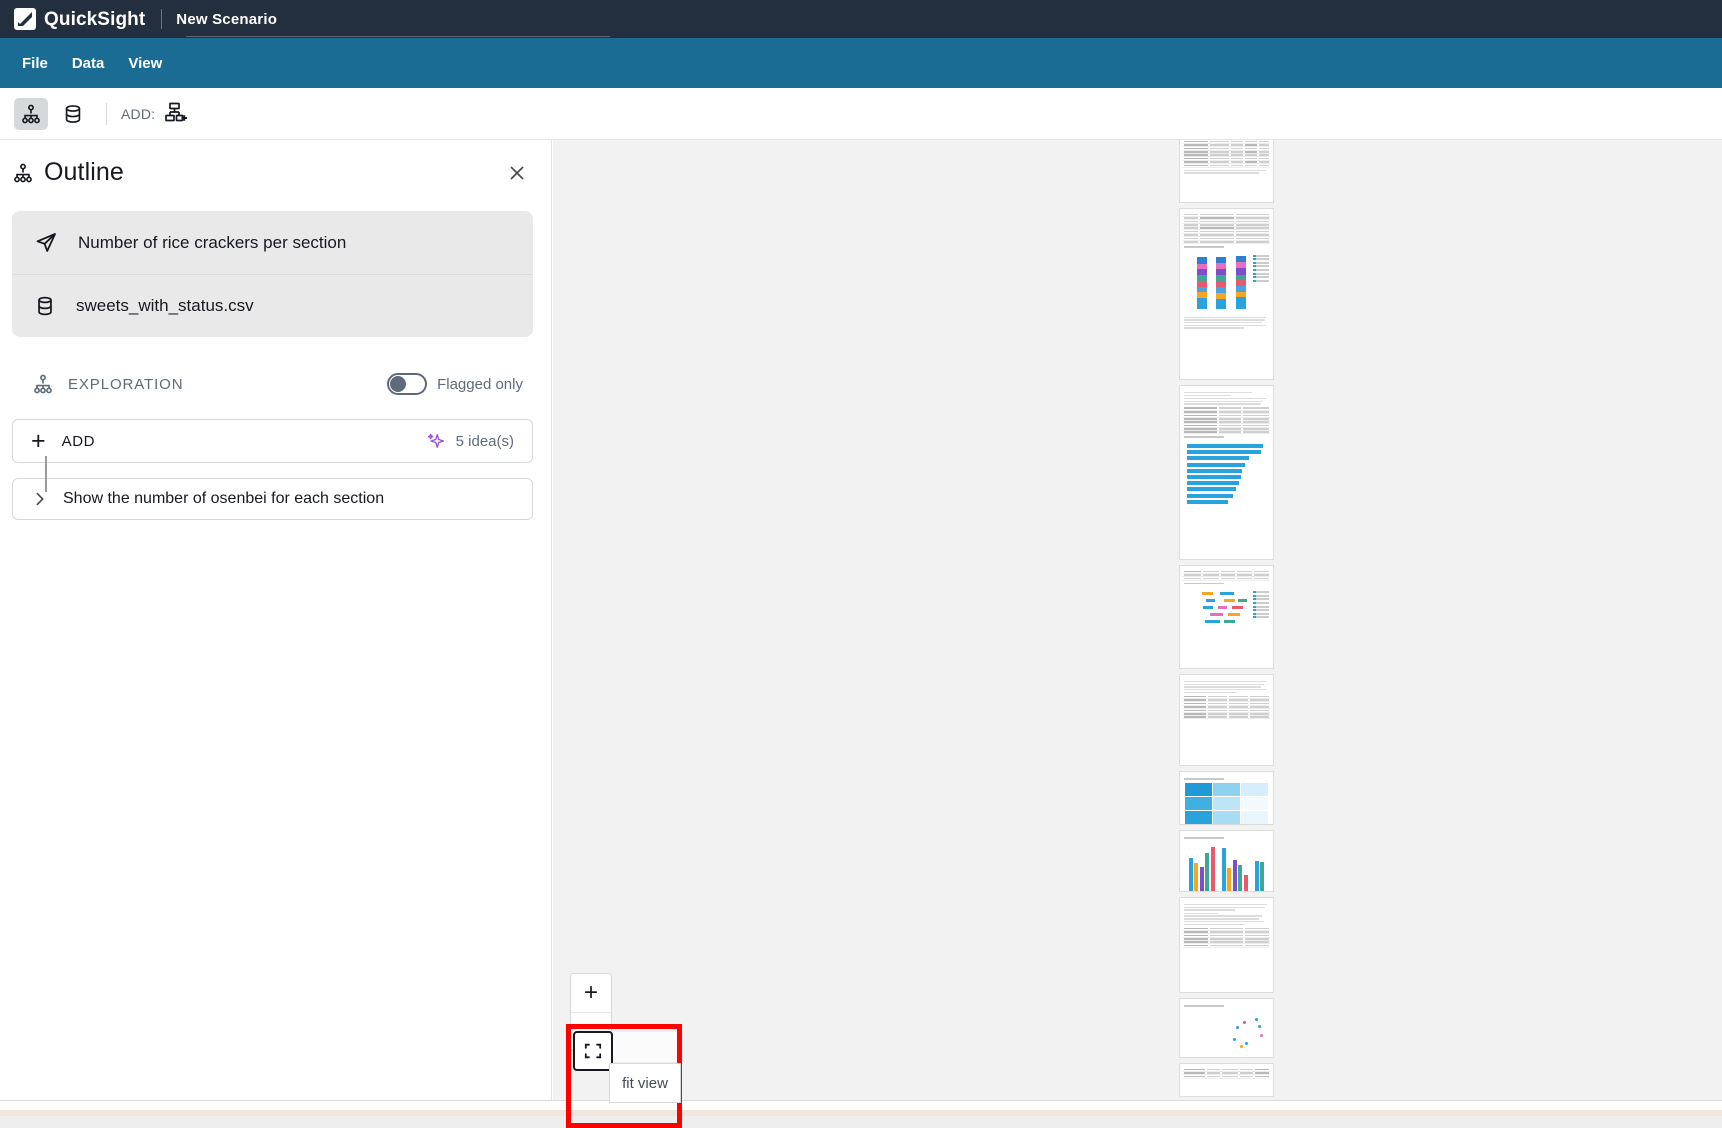 The image size is (1722, 1128). Describe the element at coordinates (162, 19) in the screenshot. I see `topbar-divider` at that location.